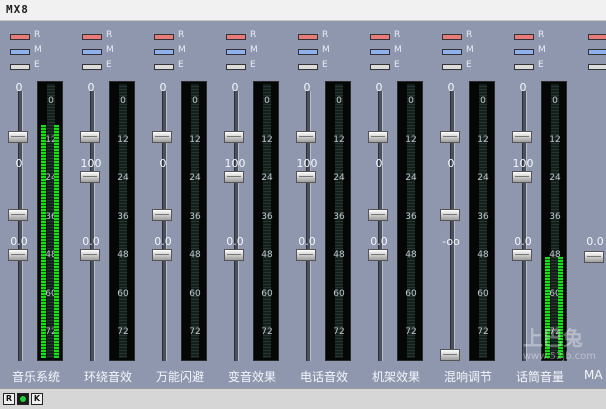  What do you see at coordinates (467, 377) in the screenshot?
I see `channel-label: 混响调节` at bounding box center [467, 377].